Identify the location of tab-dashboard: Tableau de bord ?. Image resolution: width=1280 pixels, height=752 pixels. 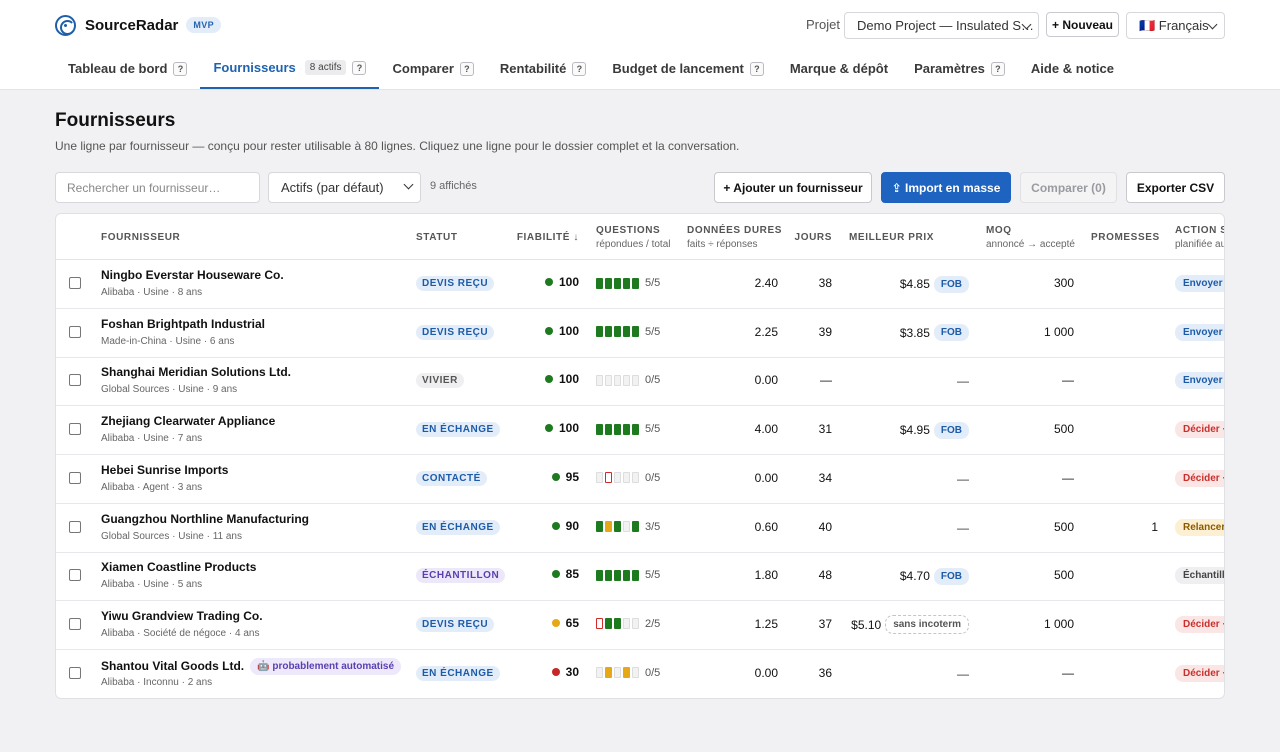
(127, 68).